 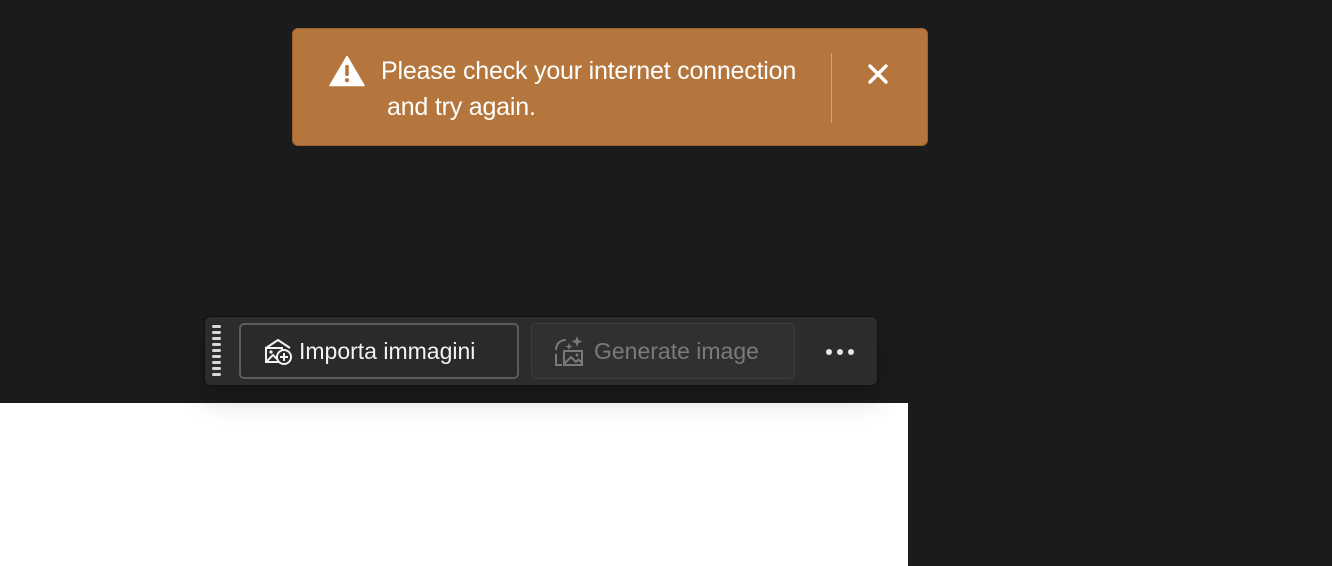 What do you see at coordinates (831, 88) in the screenshot?
I see `toast-divider` at bounding box center [831, 88].